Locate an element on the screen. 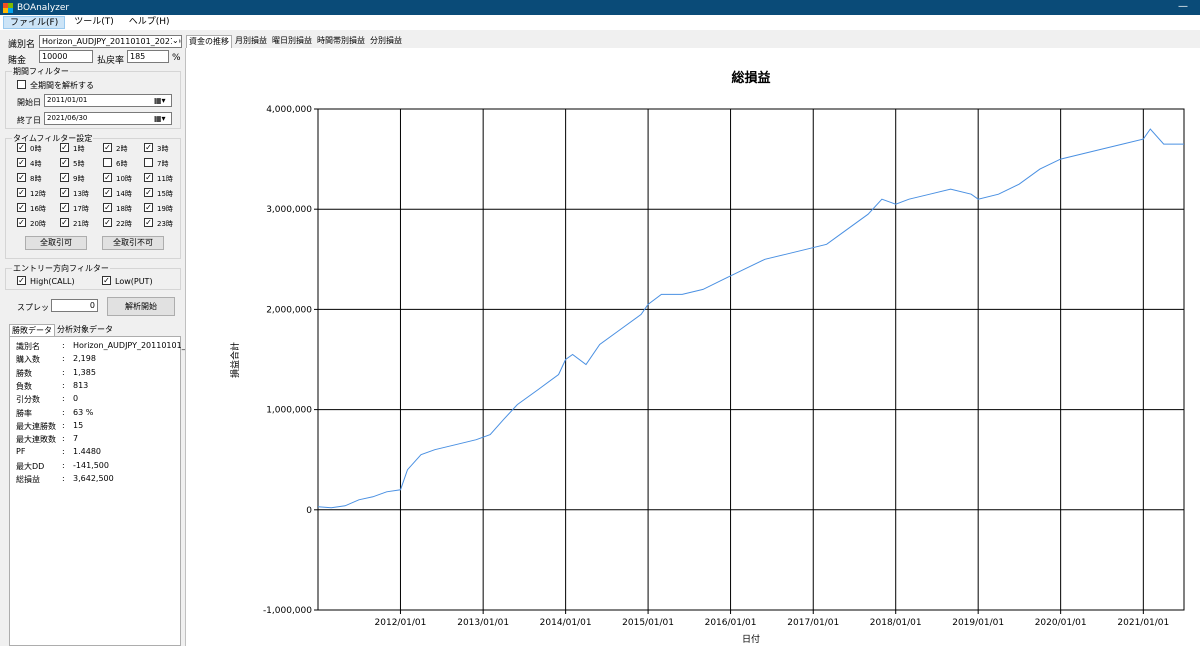 The width and height of the screenshot is (1200, 646). window-title: BOAnalyzer is located at coordinates (43, 7).